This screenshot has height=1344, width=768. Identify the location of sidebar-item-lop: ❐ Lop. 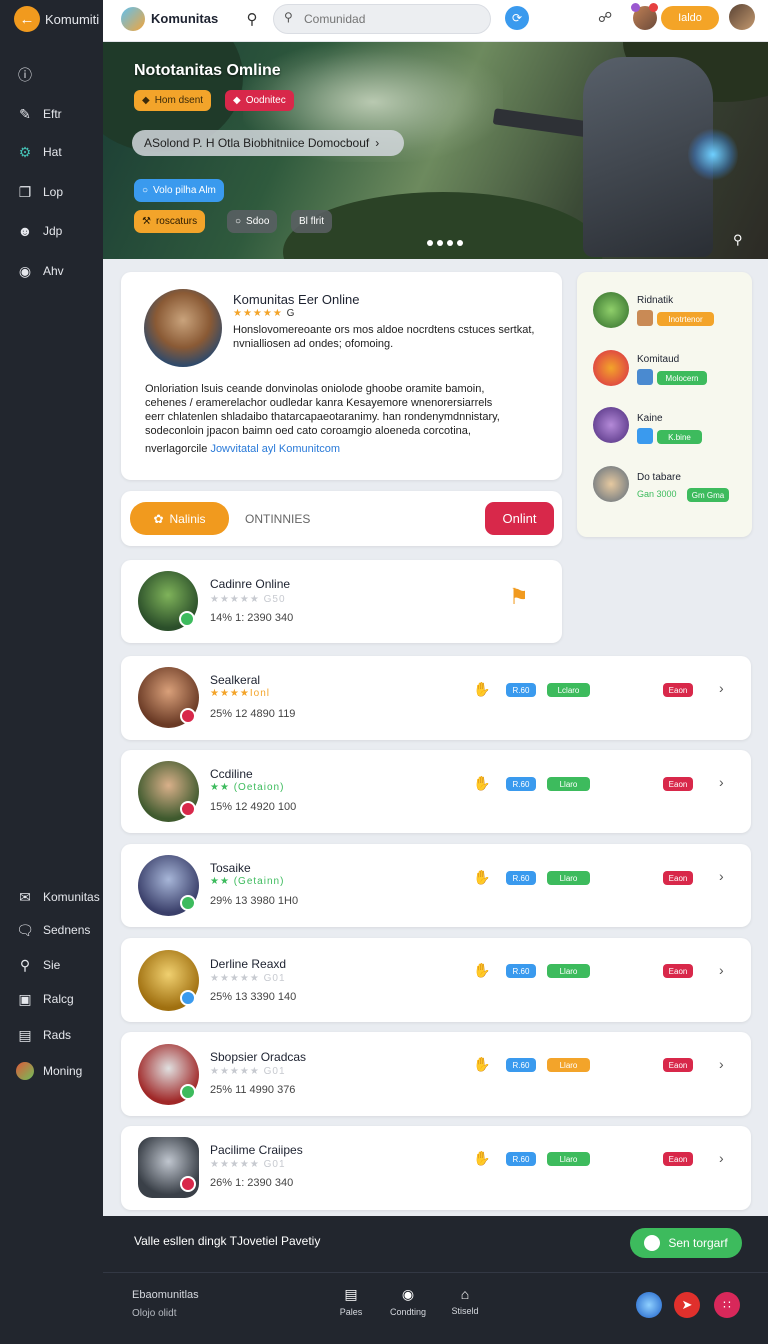
(39, 192).